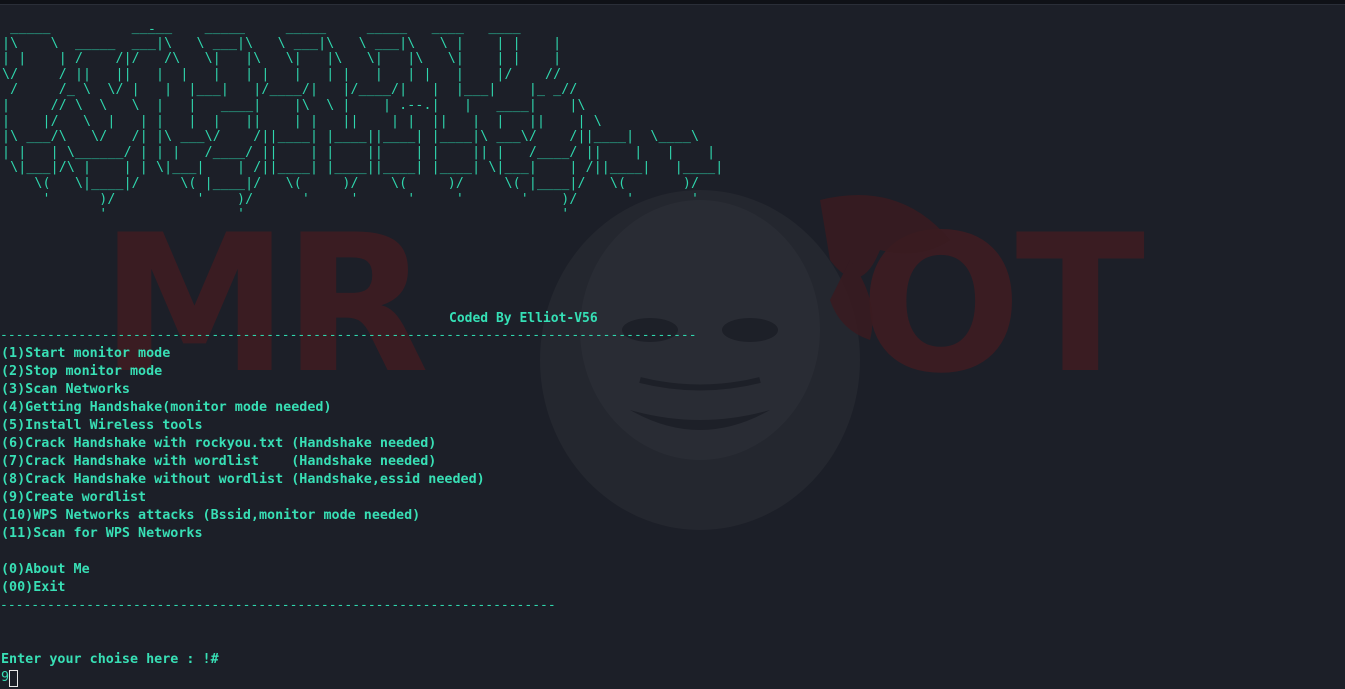  Describe the element at coordinates (700, 360) in the screenshot. I see `mask-silhouette` at that location.